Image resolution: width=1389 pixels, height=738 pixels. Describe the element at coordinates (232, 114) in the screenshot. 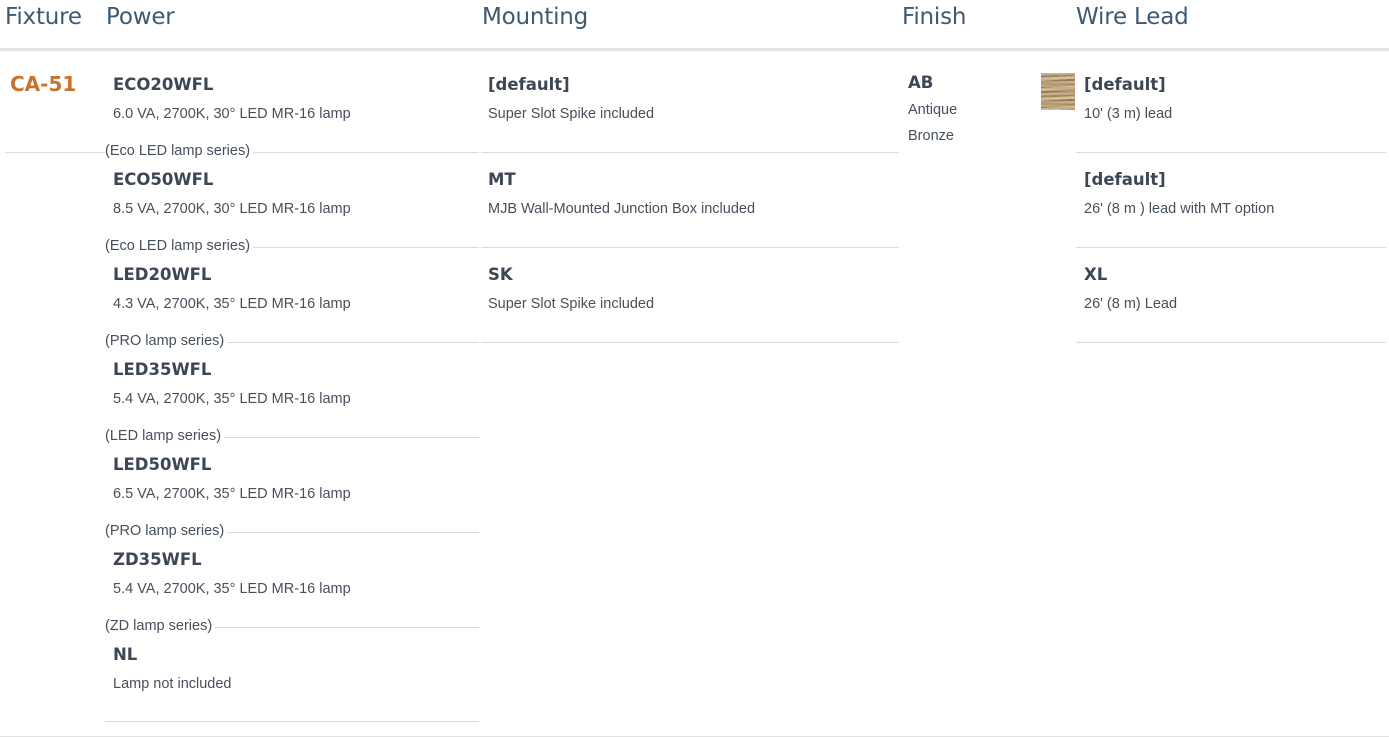

I see `power-option-desc: 6.0 VA, 2700K, 30° LED MR-16 lamp` at that location.